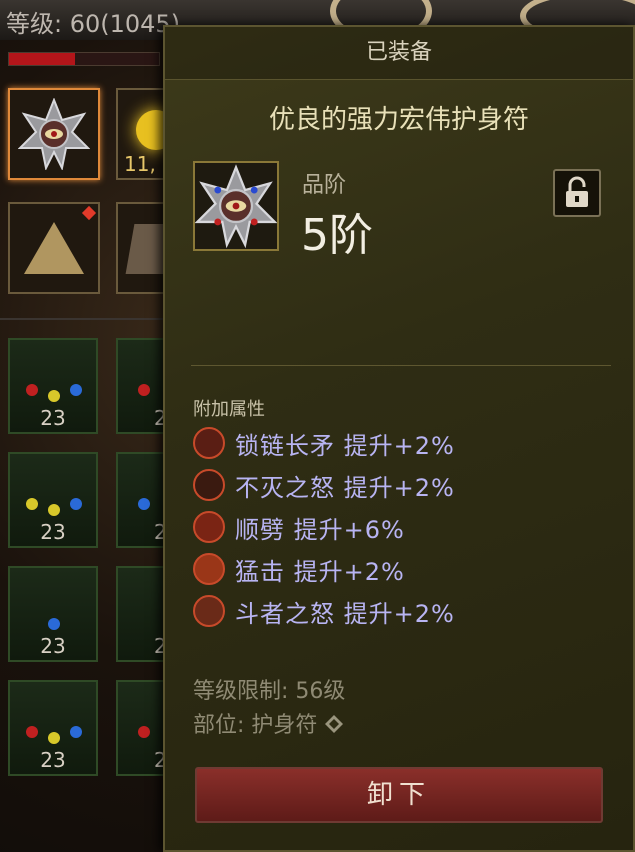 The image size is (635, 852). Describe the element at coordinates (140, 164) in the screenshot. I see `slot-count: 11,` at that location.